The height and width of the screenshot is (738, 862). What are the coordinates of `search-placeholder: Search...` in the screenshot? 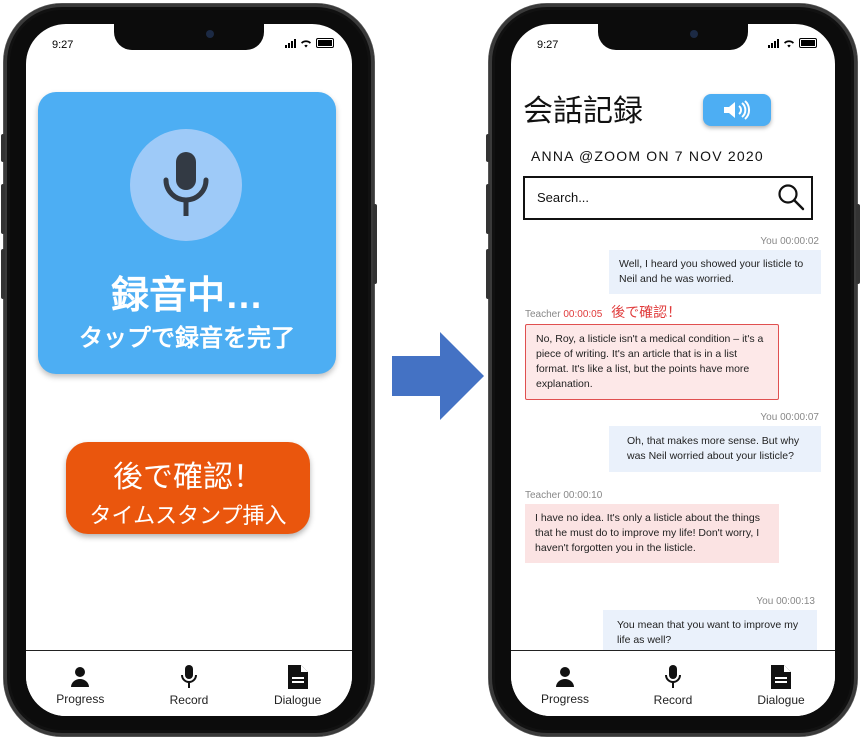 It's located at (563, 197).